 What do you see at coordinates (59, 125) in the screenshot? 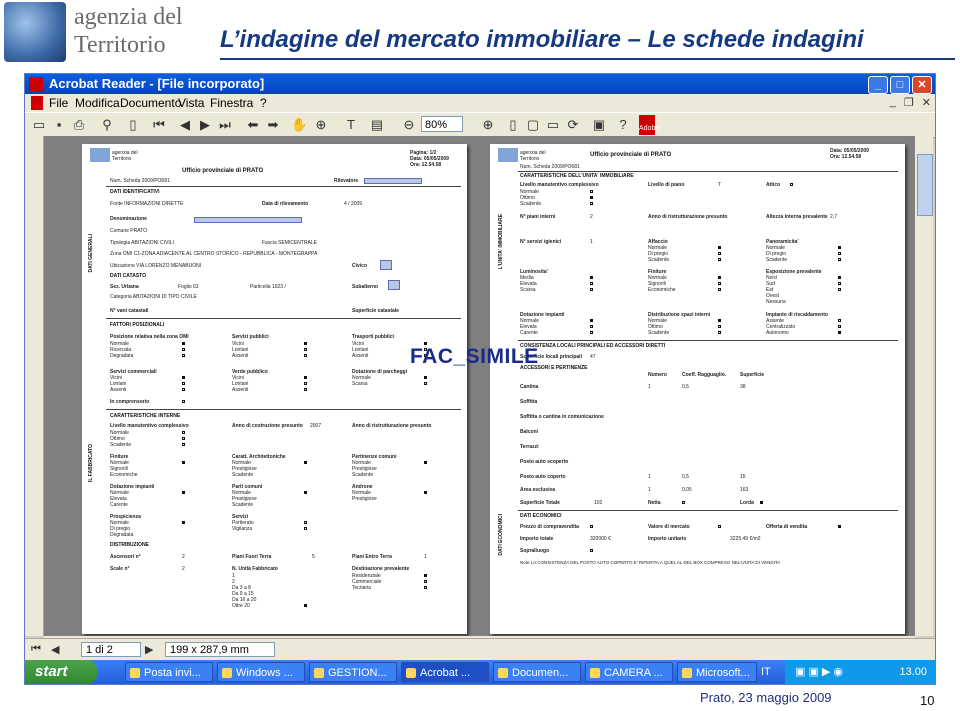
I see `save-icon: ▪` at bounding box center [59, 125].